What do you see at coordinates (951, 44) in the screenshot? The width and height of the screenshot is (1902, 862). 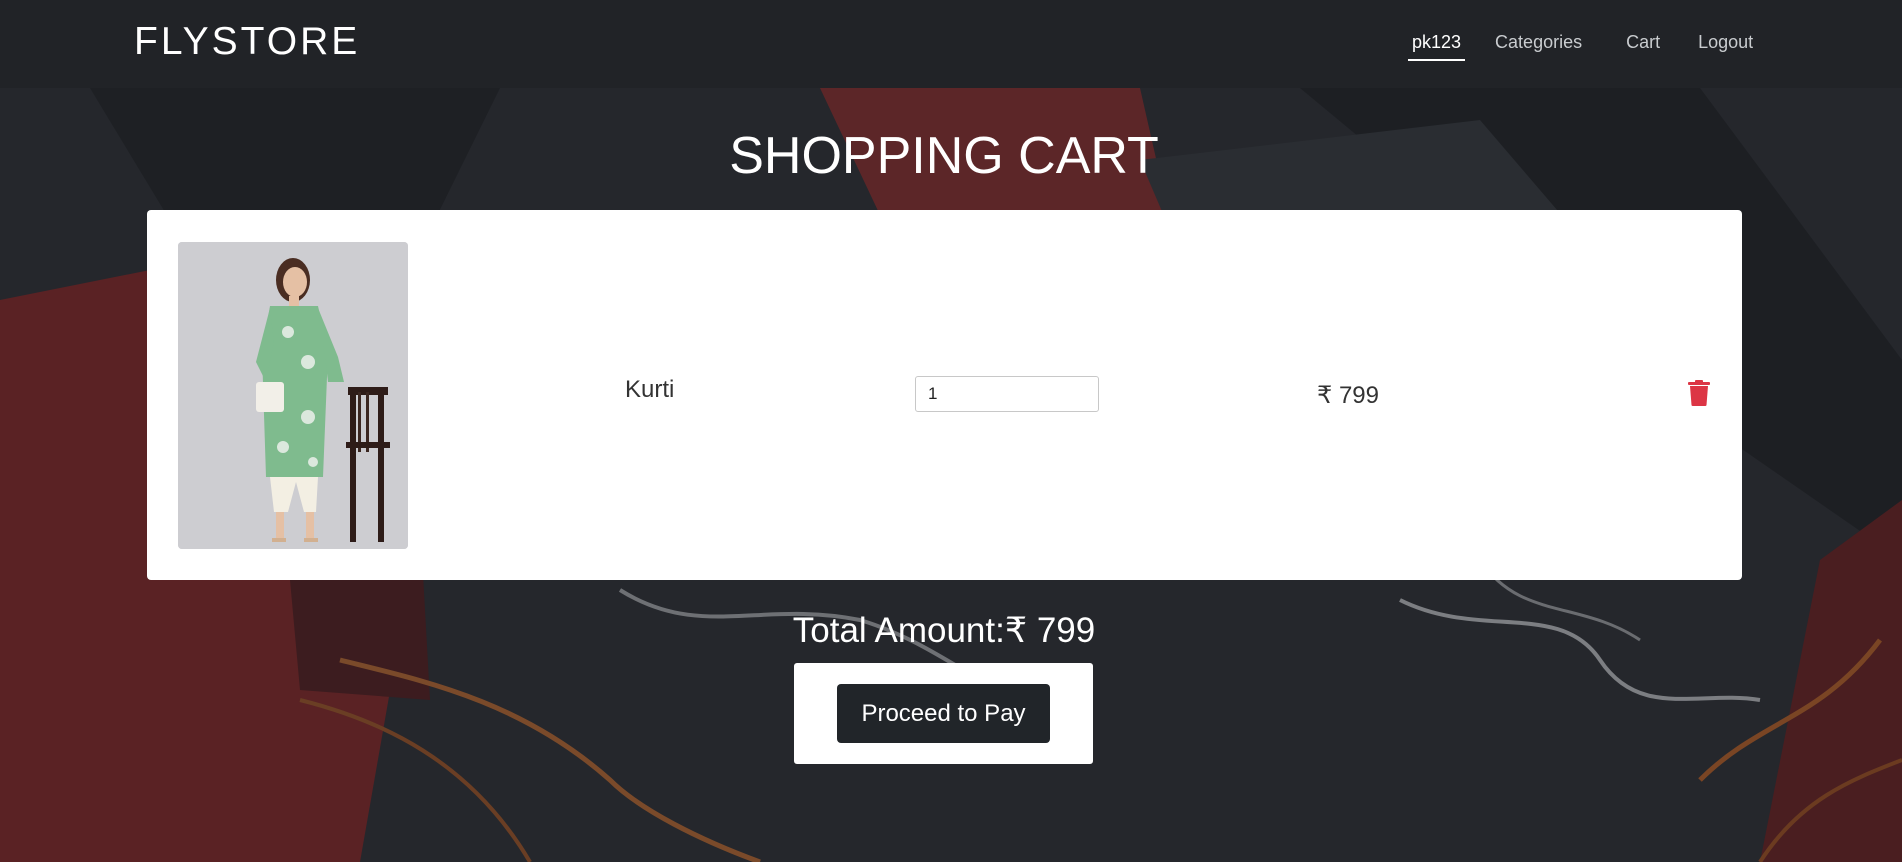 I see `navbar: FLYSTORE pk123 Categories Cart Logout` at bounding box center [951, 44].